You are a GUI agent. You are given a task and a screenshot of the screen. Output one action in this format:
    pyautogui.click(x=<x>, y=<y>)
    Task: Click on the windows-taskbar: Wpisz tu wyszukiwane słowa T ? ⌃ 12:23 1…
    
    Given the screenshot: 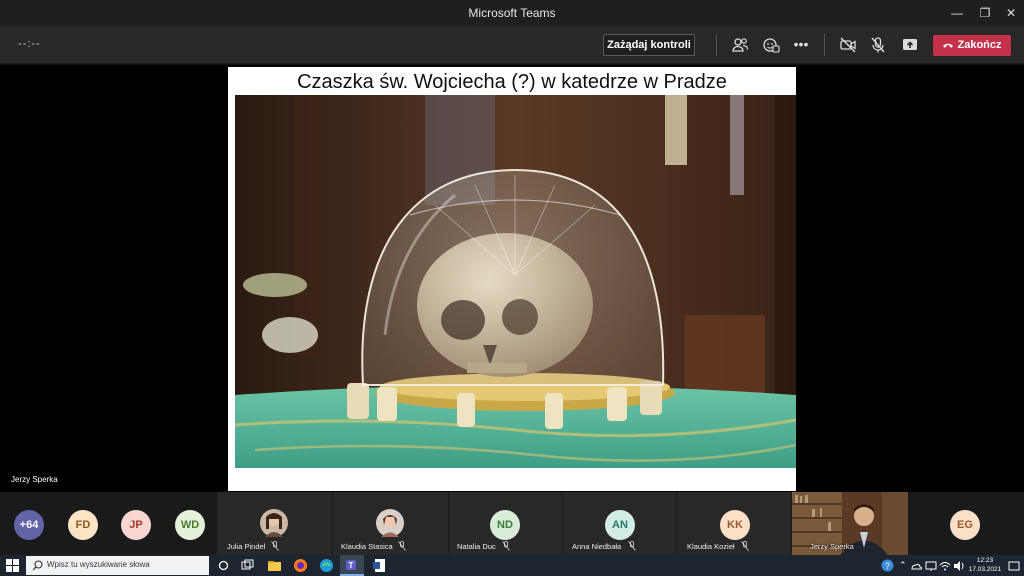 What is the action you would take?
    pyautogui.click(x=512, y=565)
    